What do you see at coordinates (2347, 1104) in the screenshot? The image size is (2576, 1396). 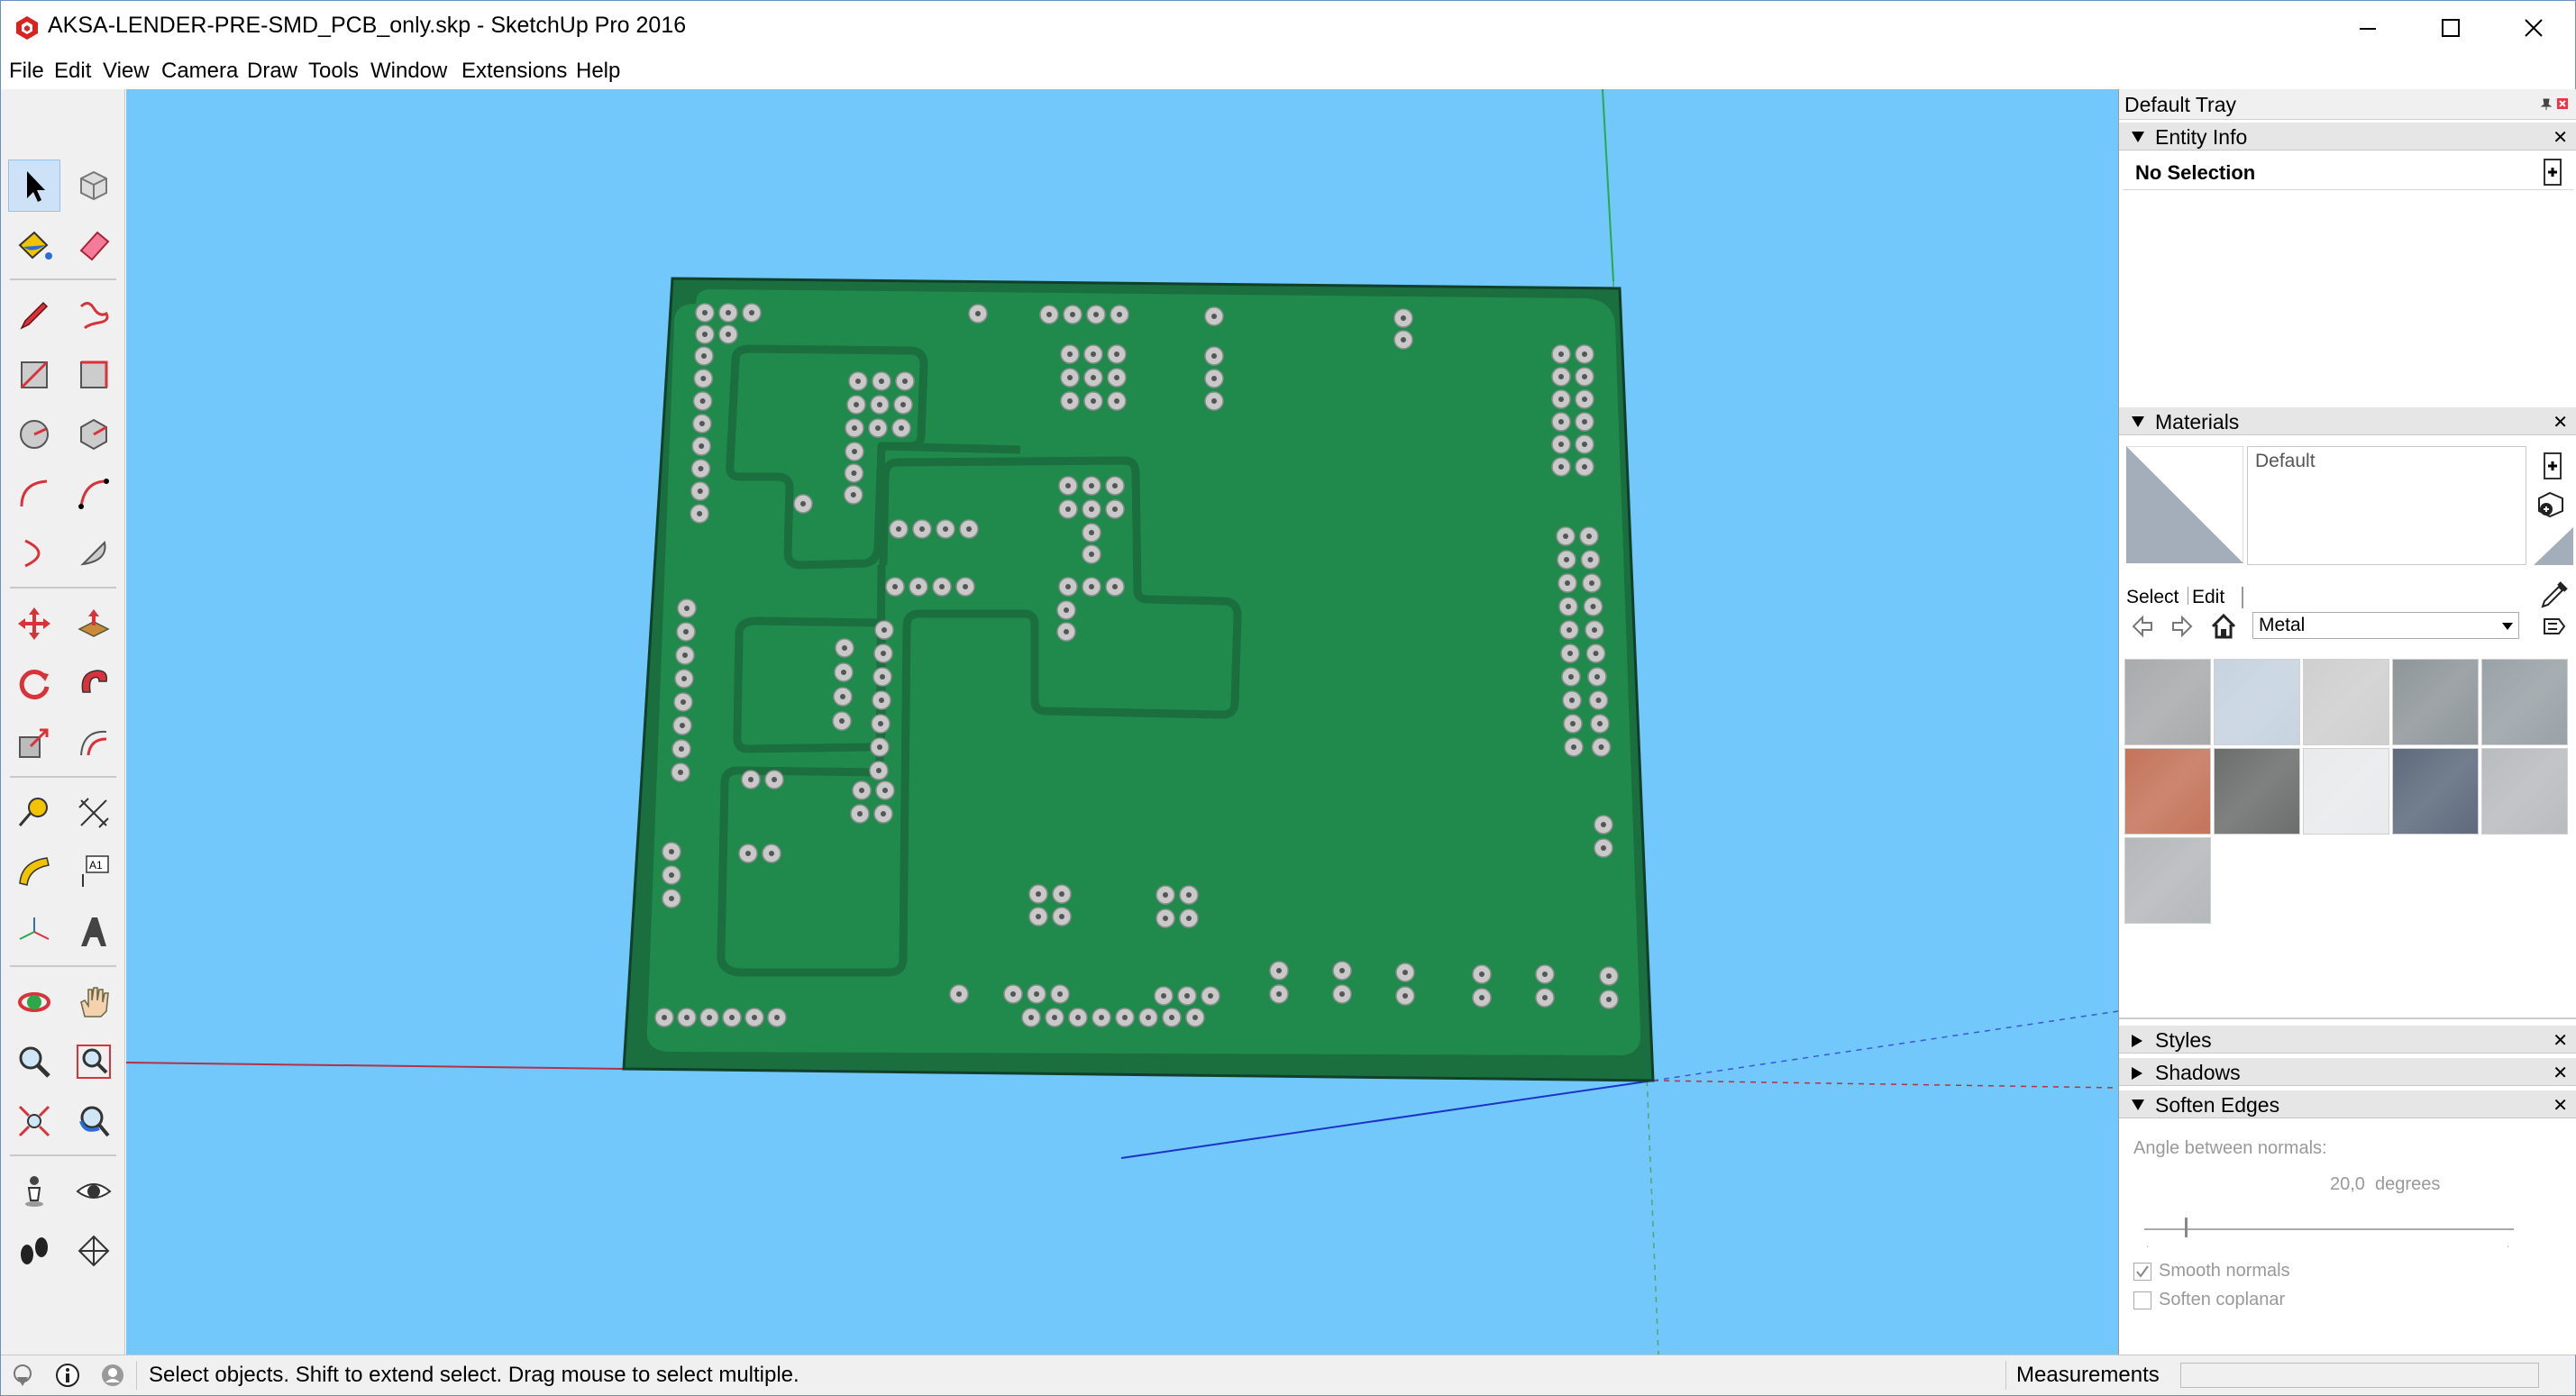 I see `soften-edges-header: Soften Edges ✕` at bounding box center [2347, 1104].